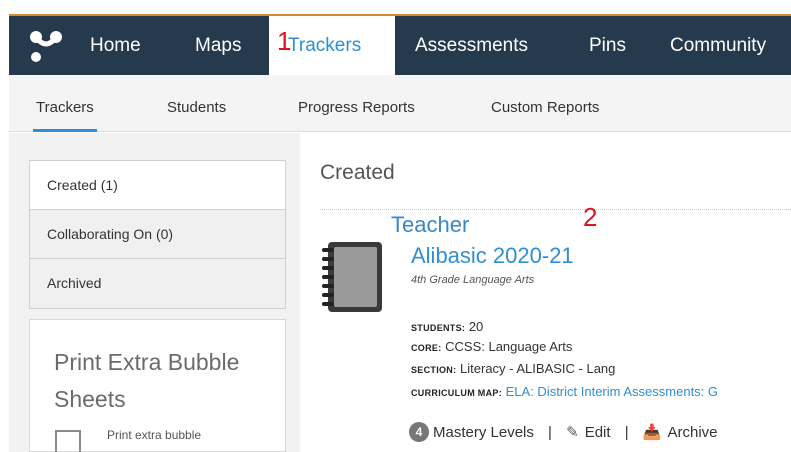 This screenshot has width=791, height=452. Describe the element at coordinates (483, 432) in the screenshot. I see `mastery-levels-link: Mastery Levels` at that location.